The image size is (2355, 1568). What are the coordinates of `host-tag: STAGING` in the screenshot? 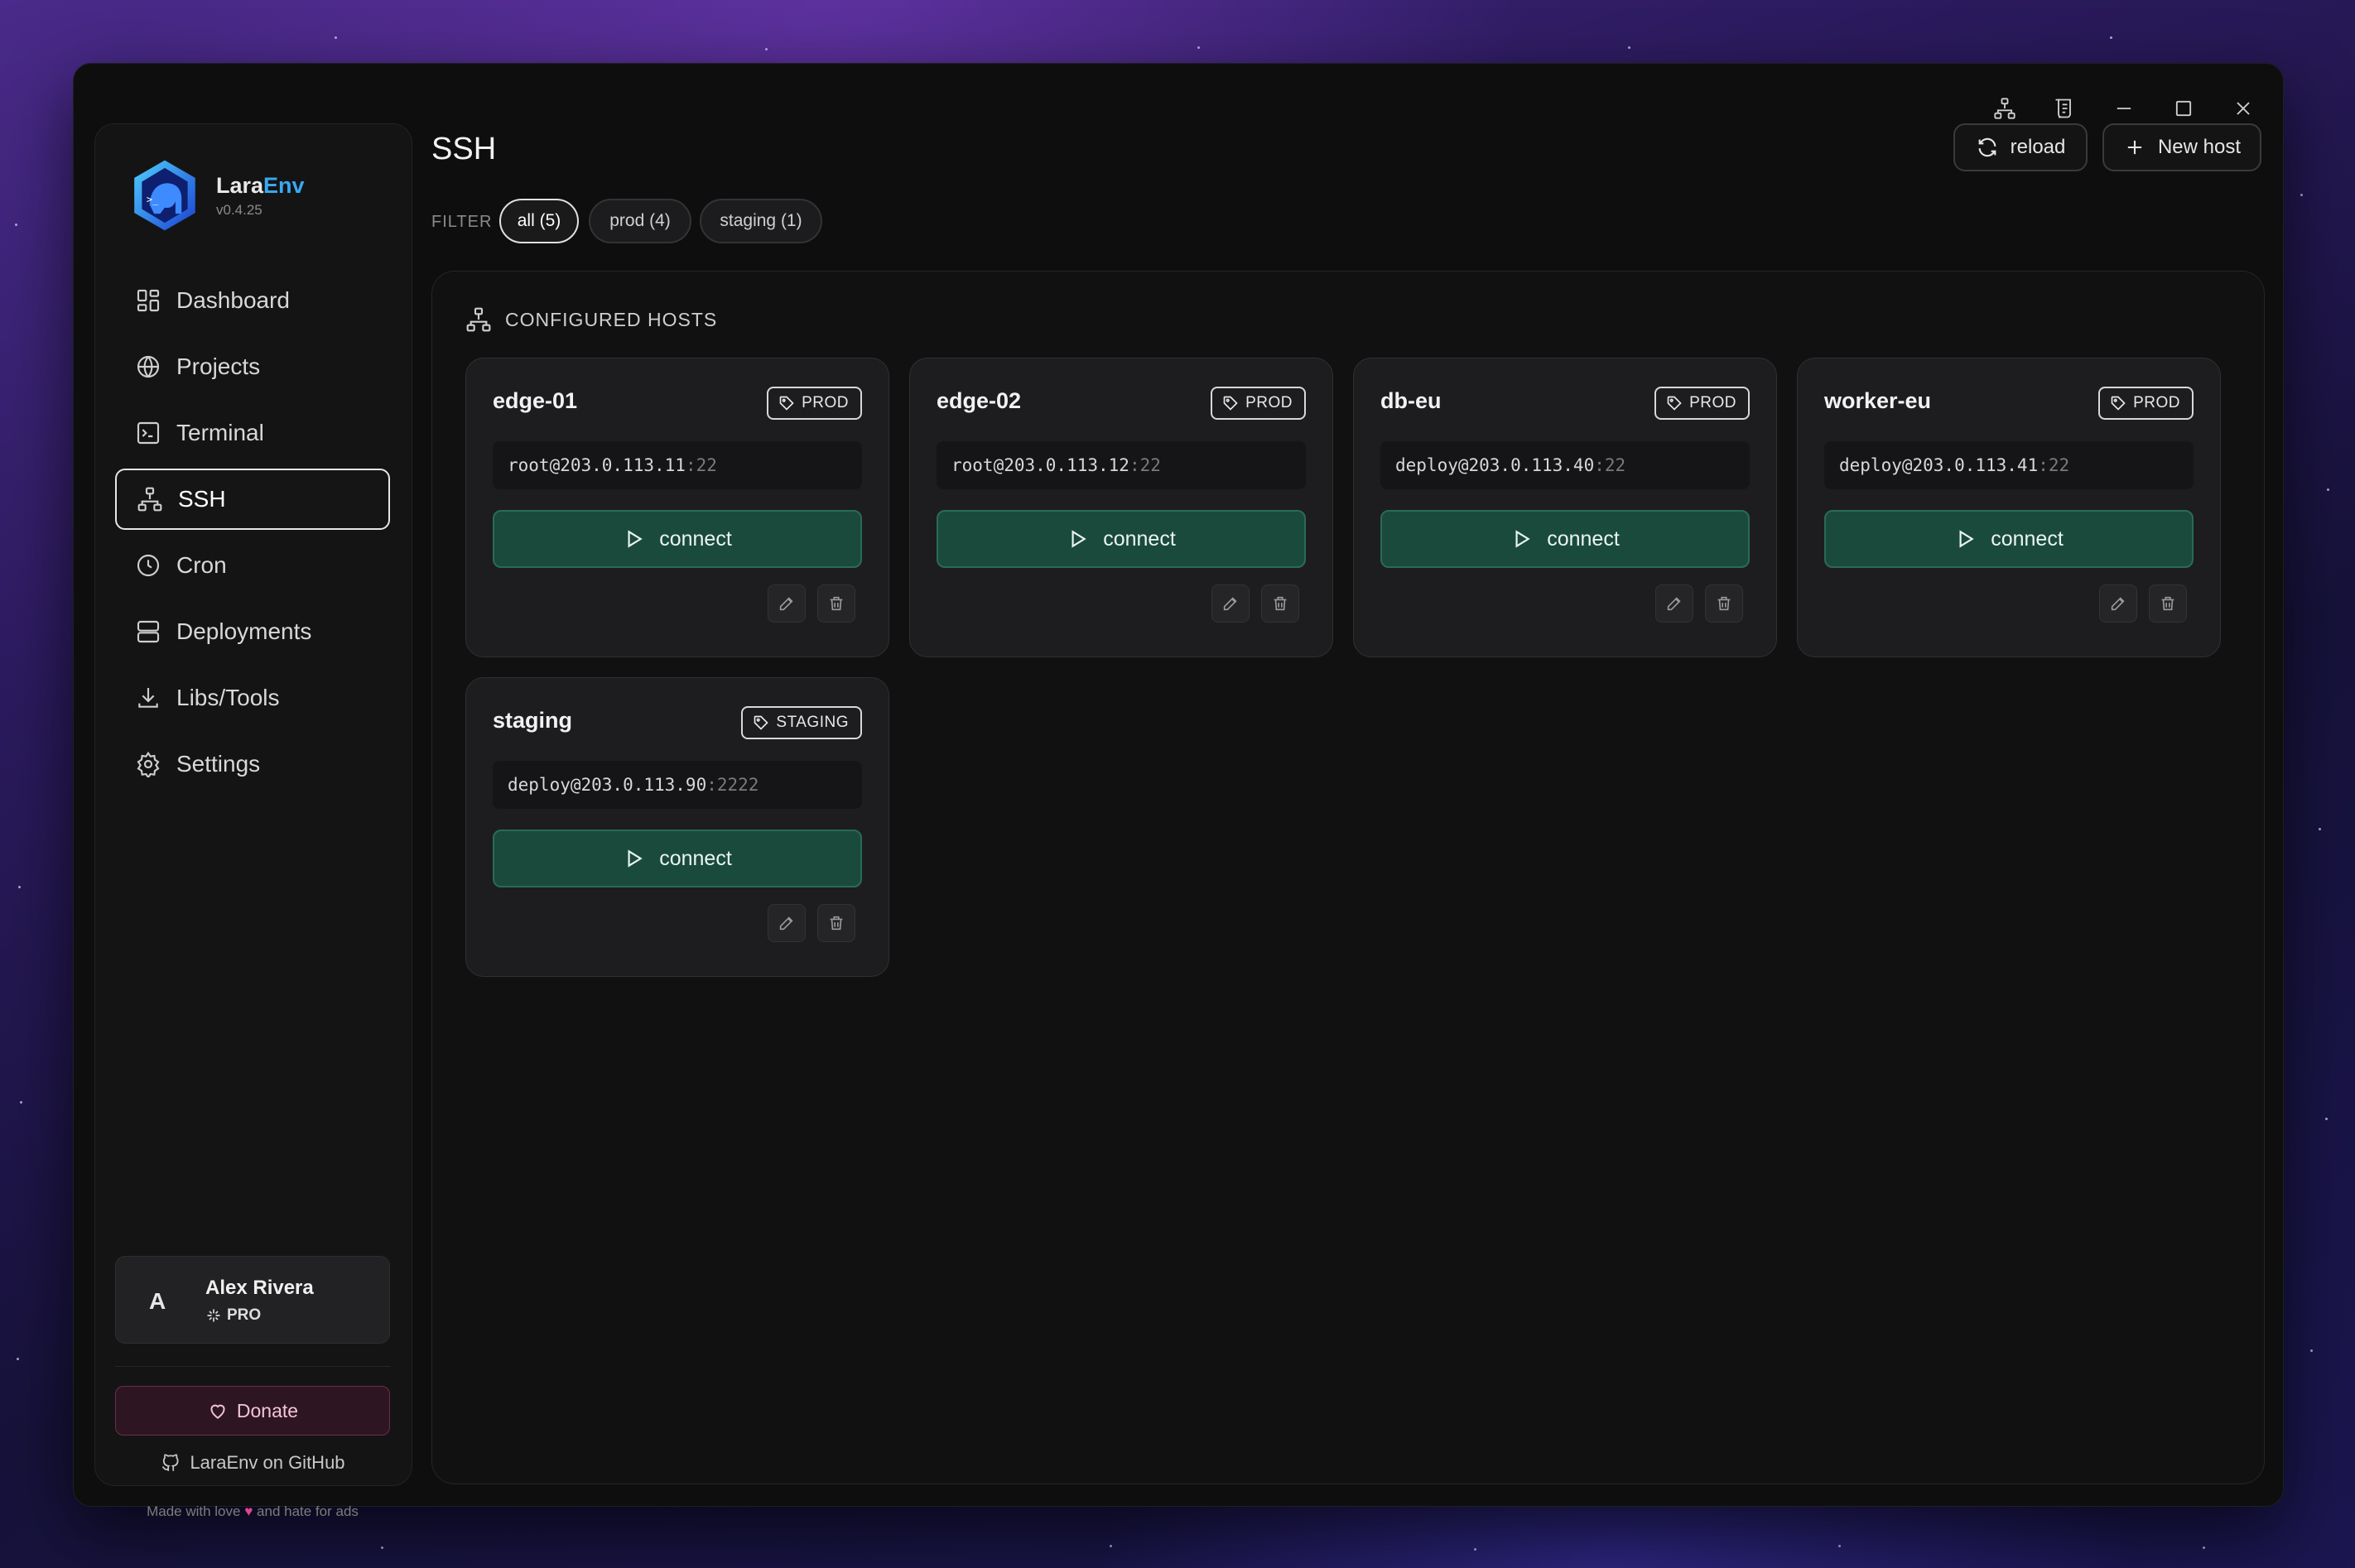 It's located at (801, 722).